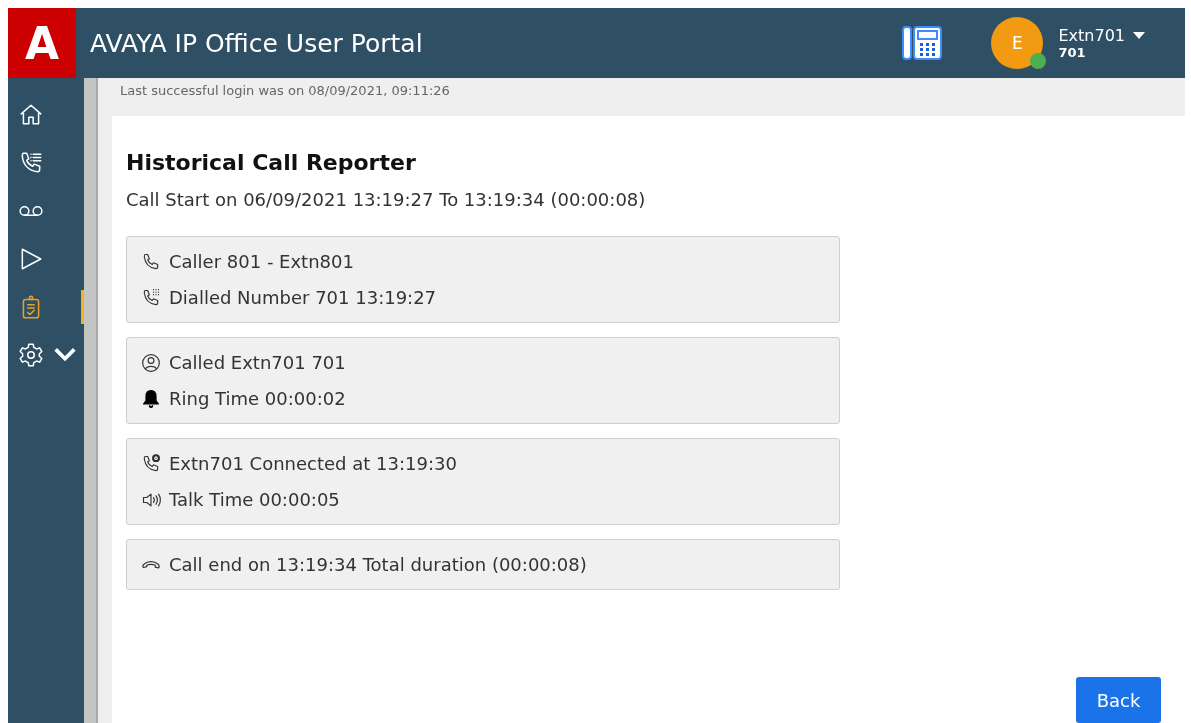 The height and width of the screenshot is (723, 1191). What do you see at coordinates (42, 43) in the screenshot?
I see `logo: A` at bounding box center [42, 43].